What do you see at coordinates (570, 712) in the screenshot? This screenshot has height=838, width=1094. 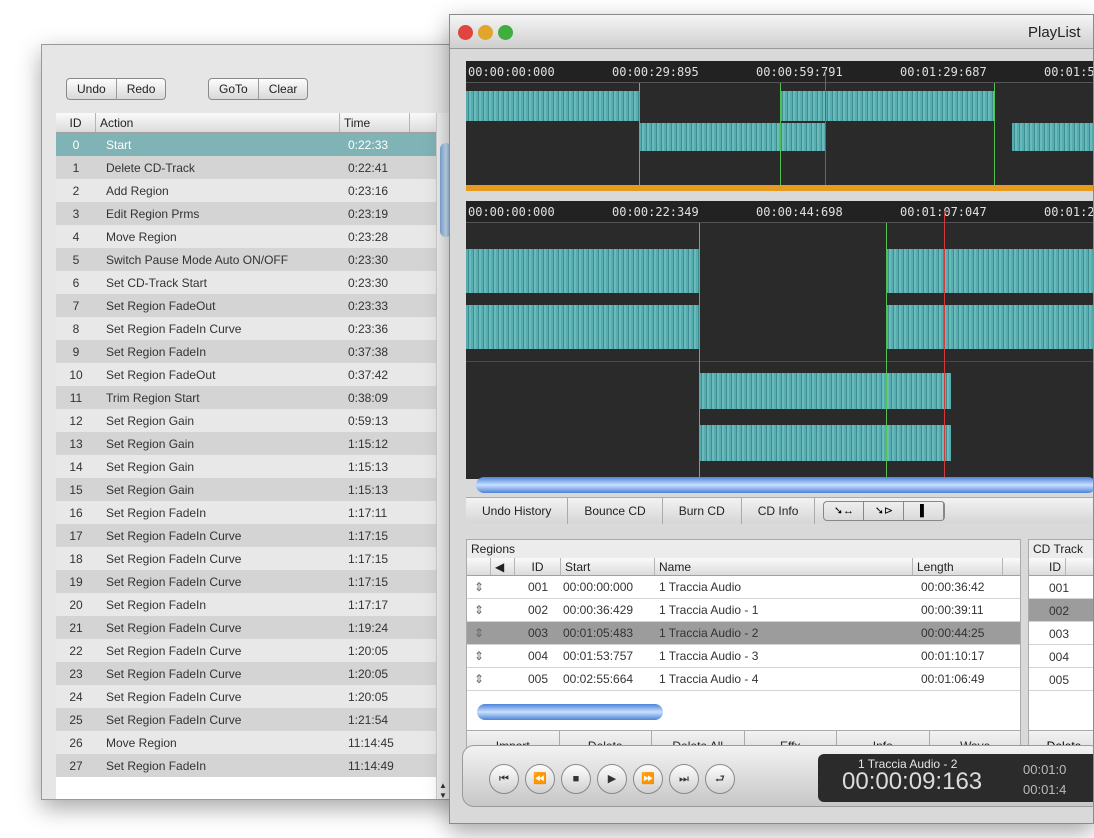 I see `regions-horizontal-scrollbar` at bounding box center [570, 712].